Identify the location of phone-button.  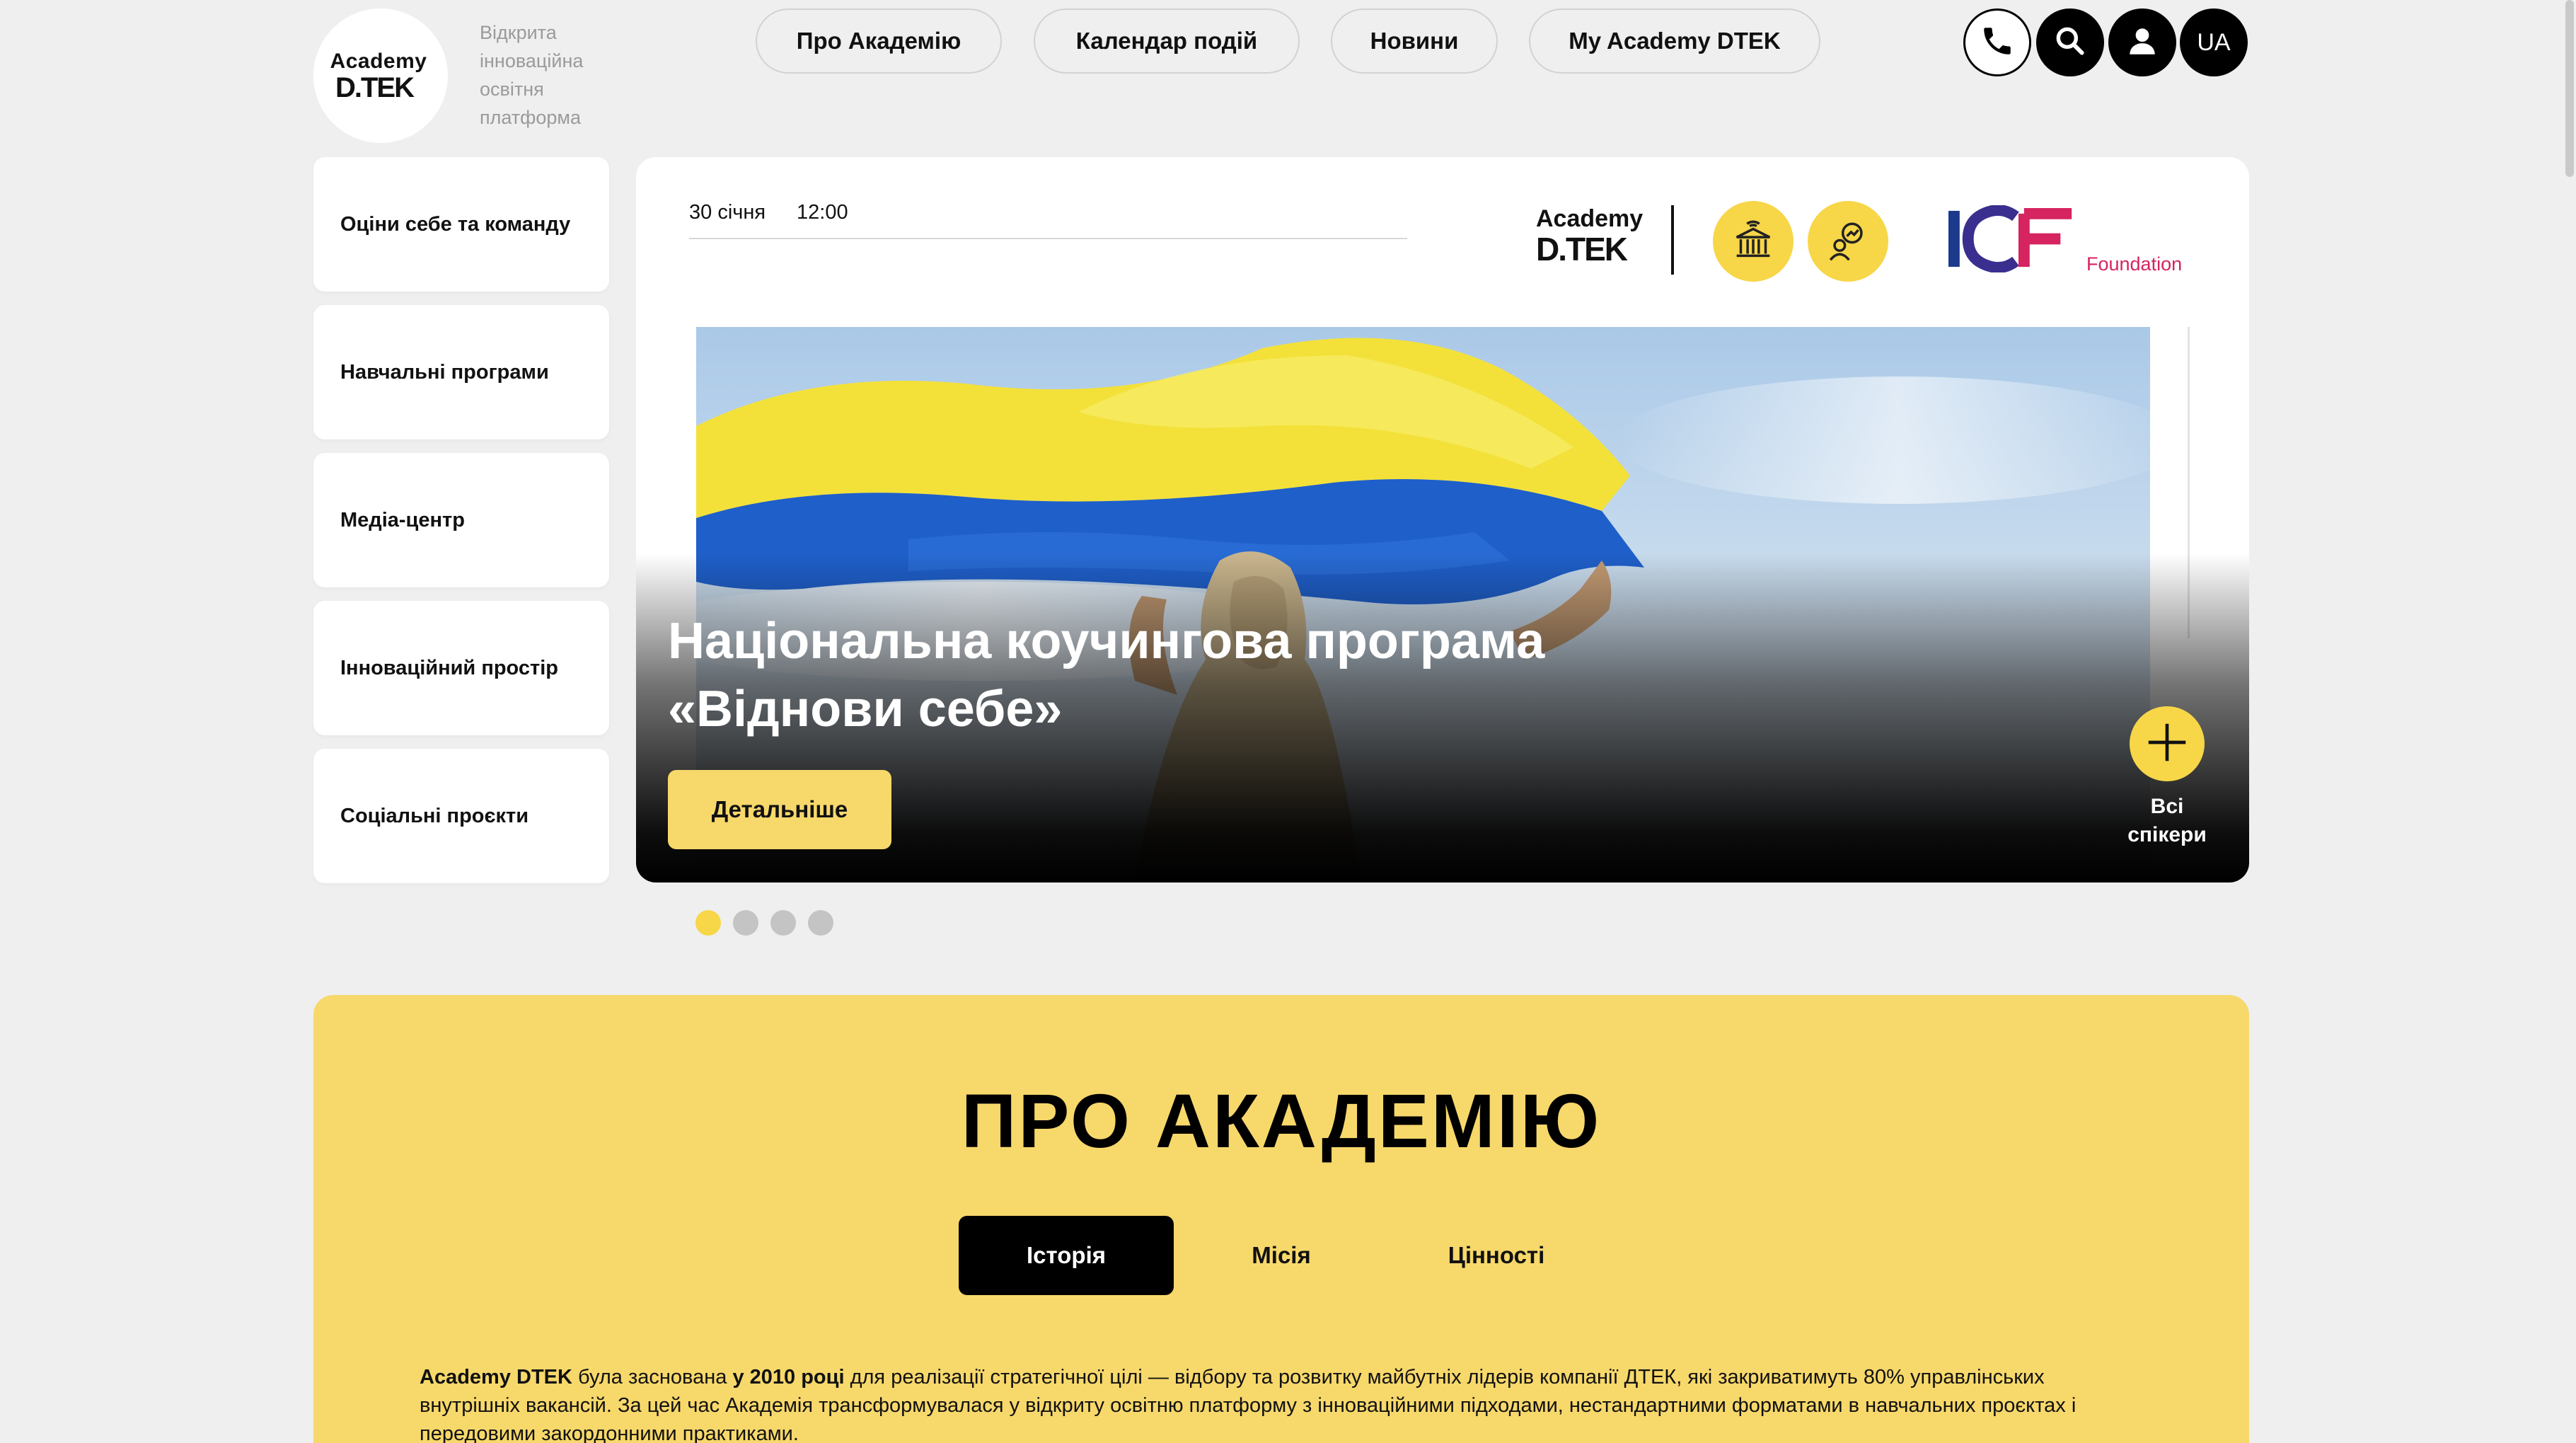
(1997, 42).